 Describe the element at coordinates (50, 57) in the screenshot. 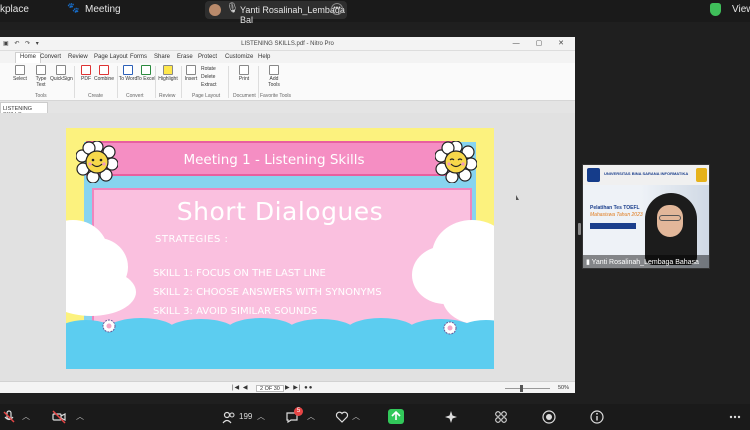

I see `tab-convert: Convert` at that location.